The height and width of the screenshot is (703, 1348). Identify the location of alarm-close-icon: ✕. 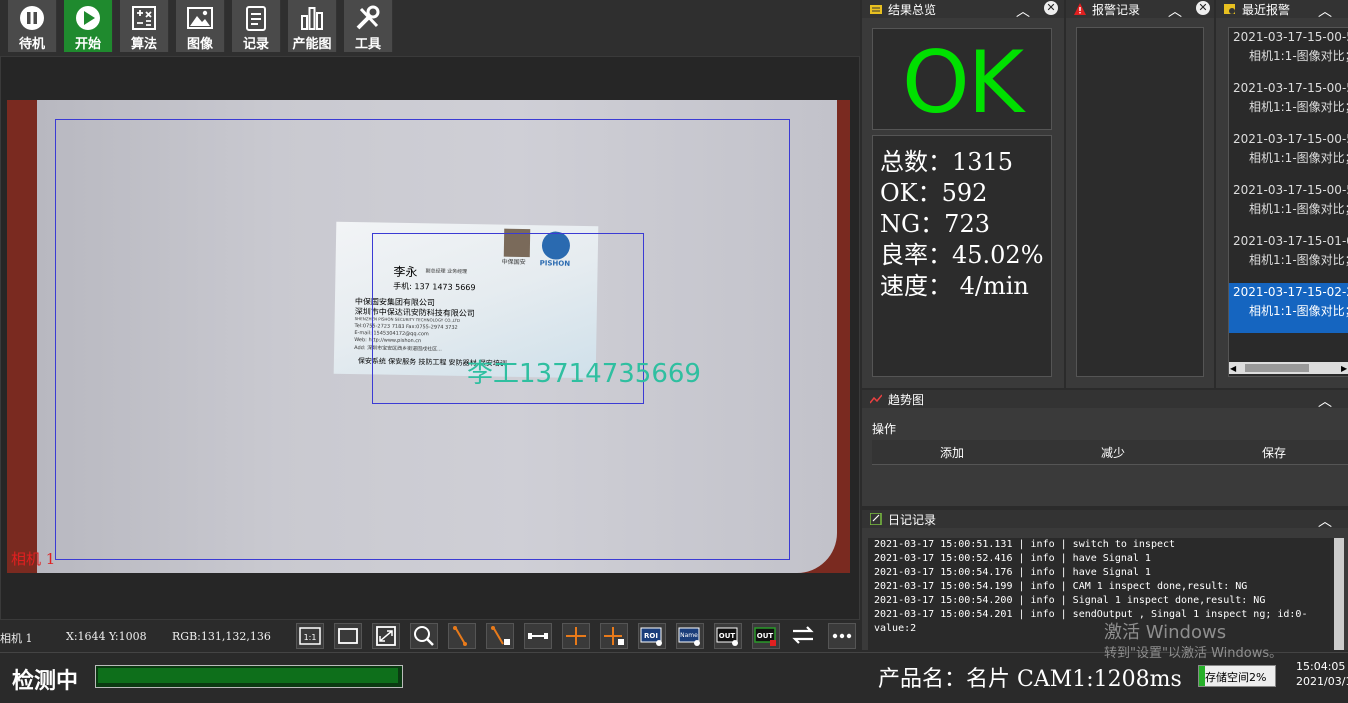
(1203, 8).